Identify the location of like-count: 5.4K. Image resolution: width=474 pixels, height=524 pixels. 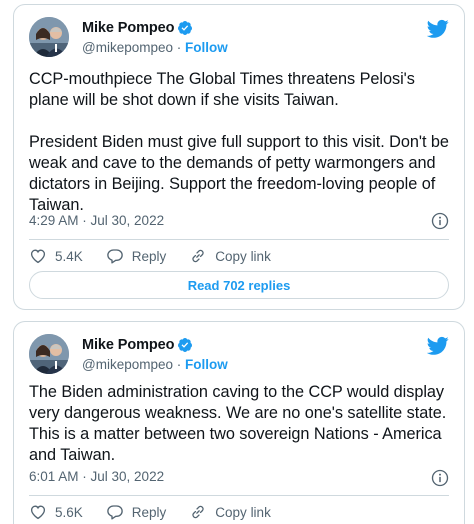
(69, 256).